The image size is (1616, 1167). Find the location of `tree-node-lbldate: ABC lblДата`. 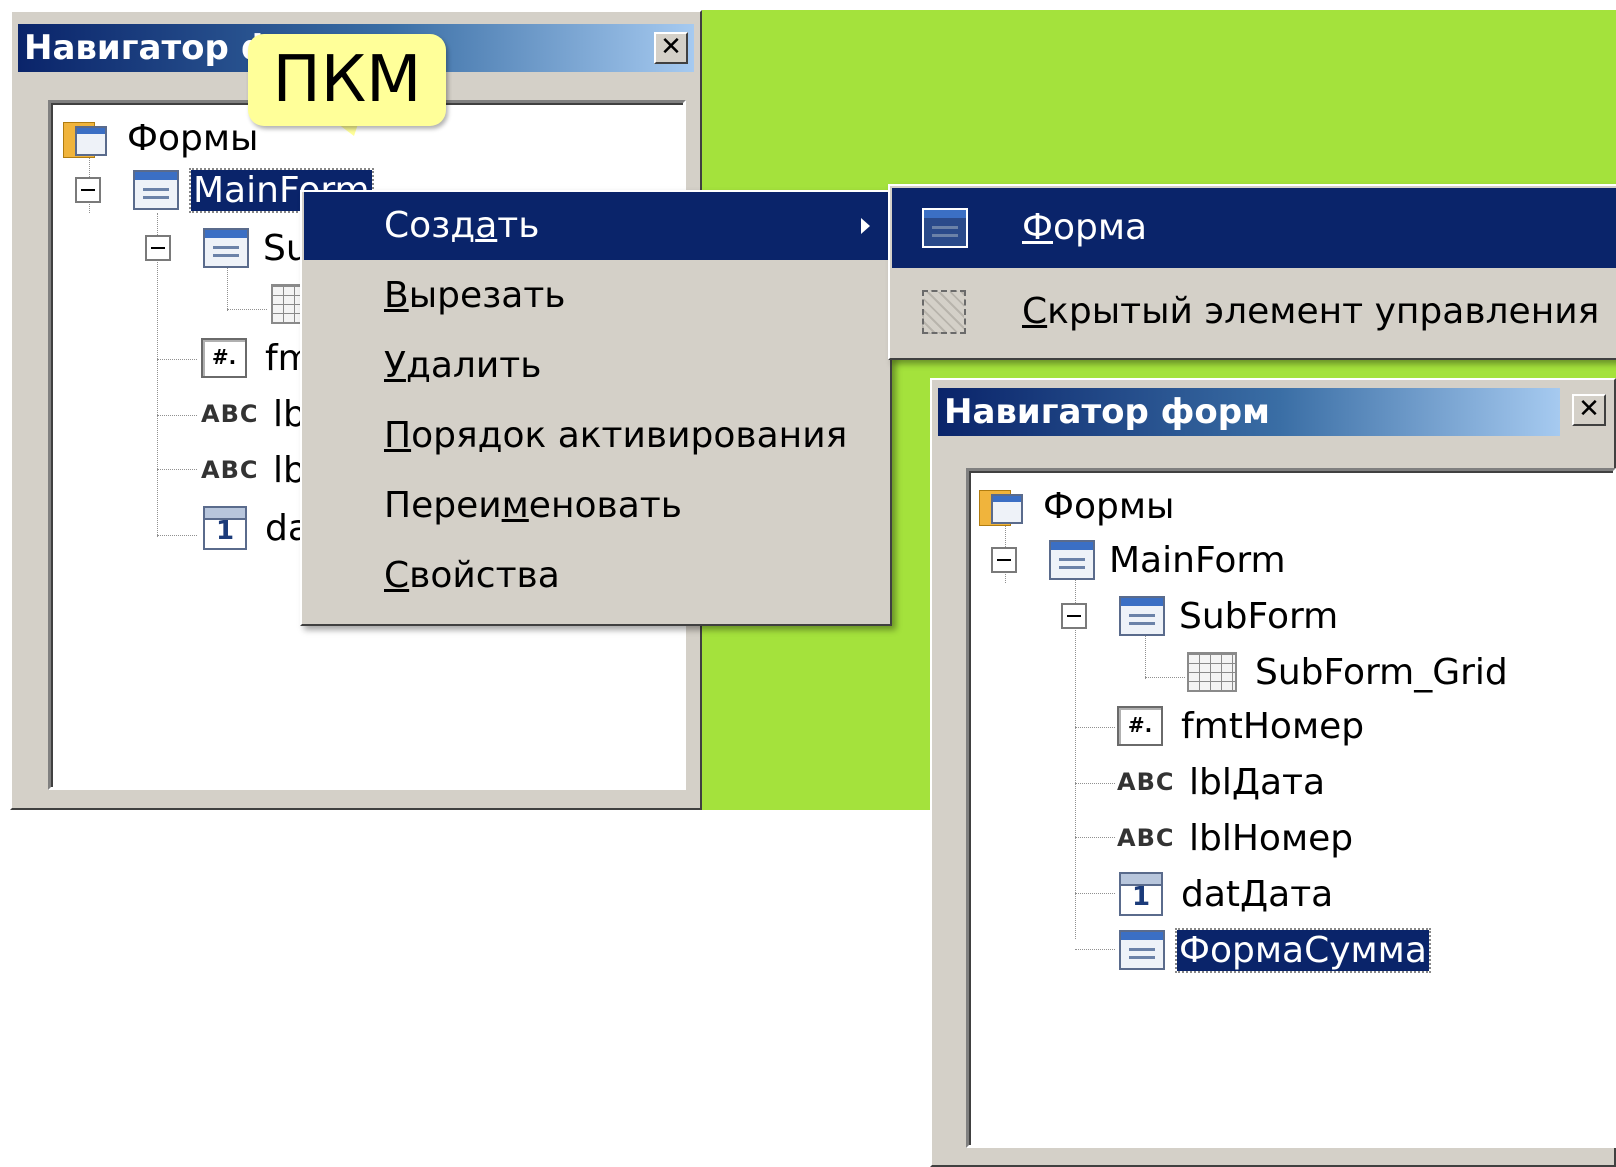

tree-node-lbldate: ABC lblДата is located at coordinates (1222, 782).